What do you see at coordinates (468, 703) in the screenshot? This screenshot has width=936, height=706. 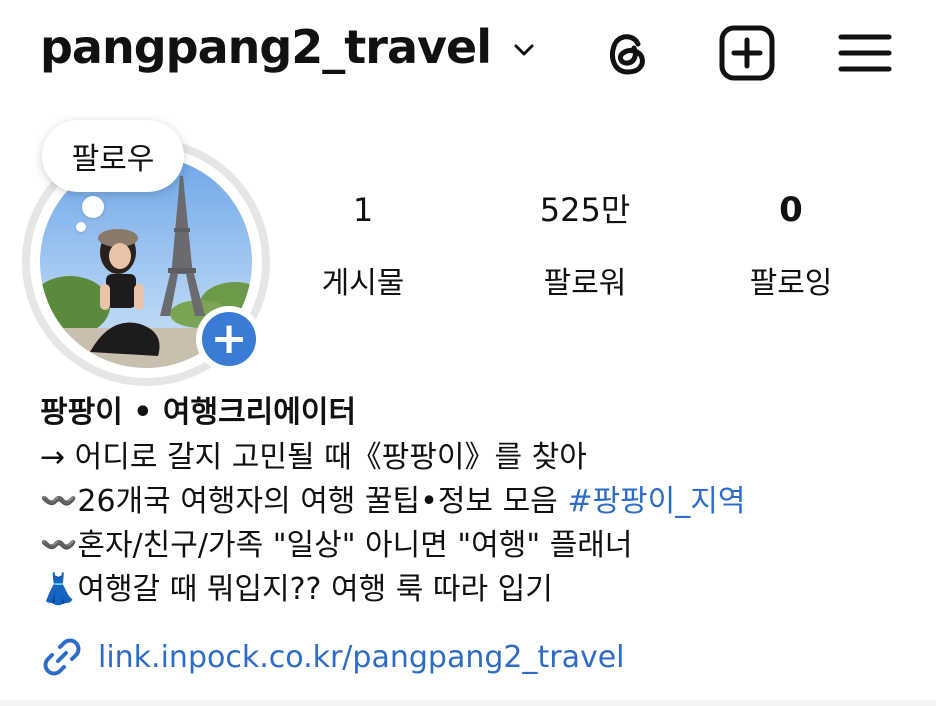 I see `divider` at bounding box center [468, 703].